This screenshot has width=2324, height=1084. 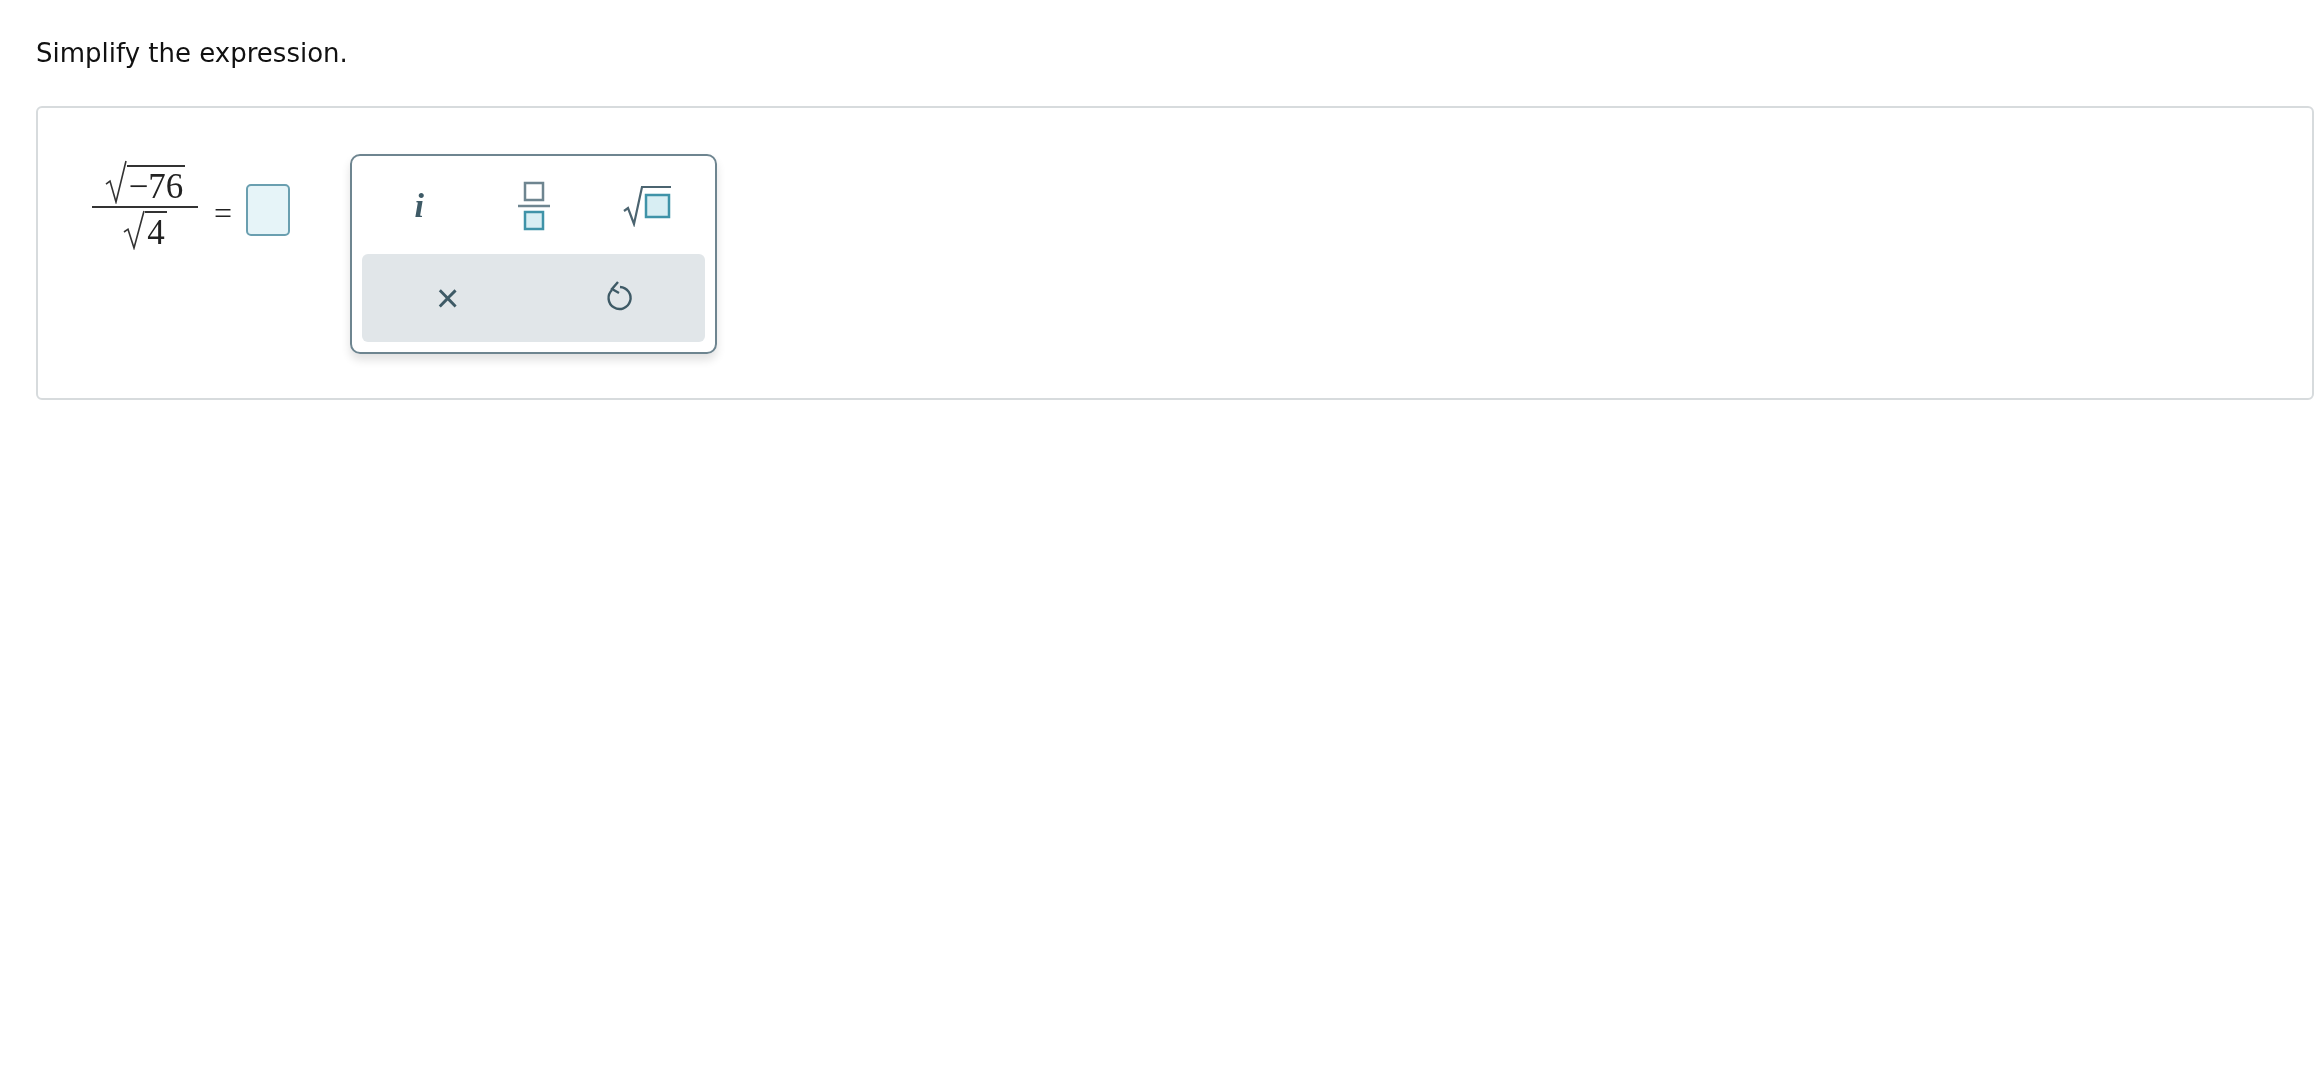 What do you see at coordinates (156, 184) in the screenshot?
I see `radicand: −76` at bounding box center [156, 184].